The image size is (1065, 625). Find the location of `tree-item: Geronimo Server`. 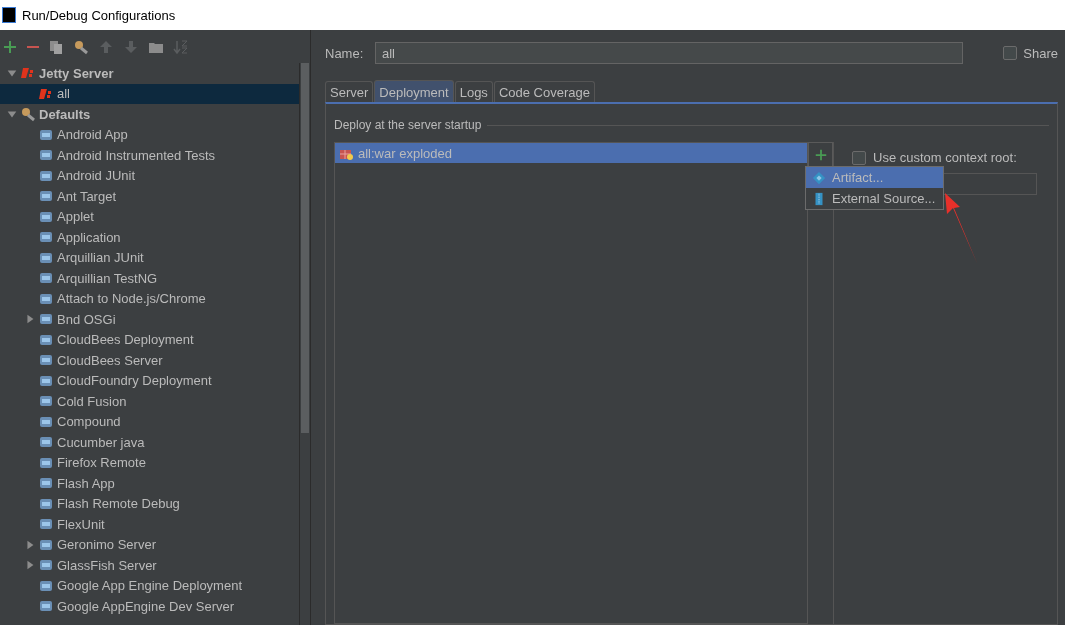

tree-item: Geronimo Server is located at coordinates (149, 544).